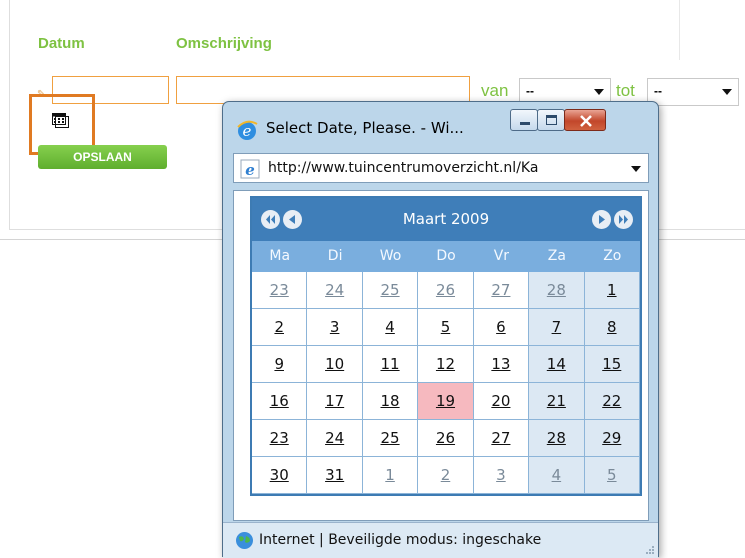 This screenshot has width=745, height=558. What do you see at coordinates (400, 540) in the screenshot?
I see `status-text: Internet | Beveiligde modus: ingeschake` at bounding box center [400, 540].